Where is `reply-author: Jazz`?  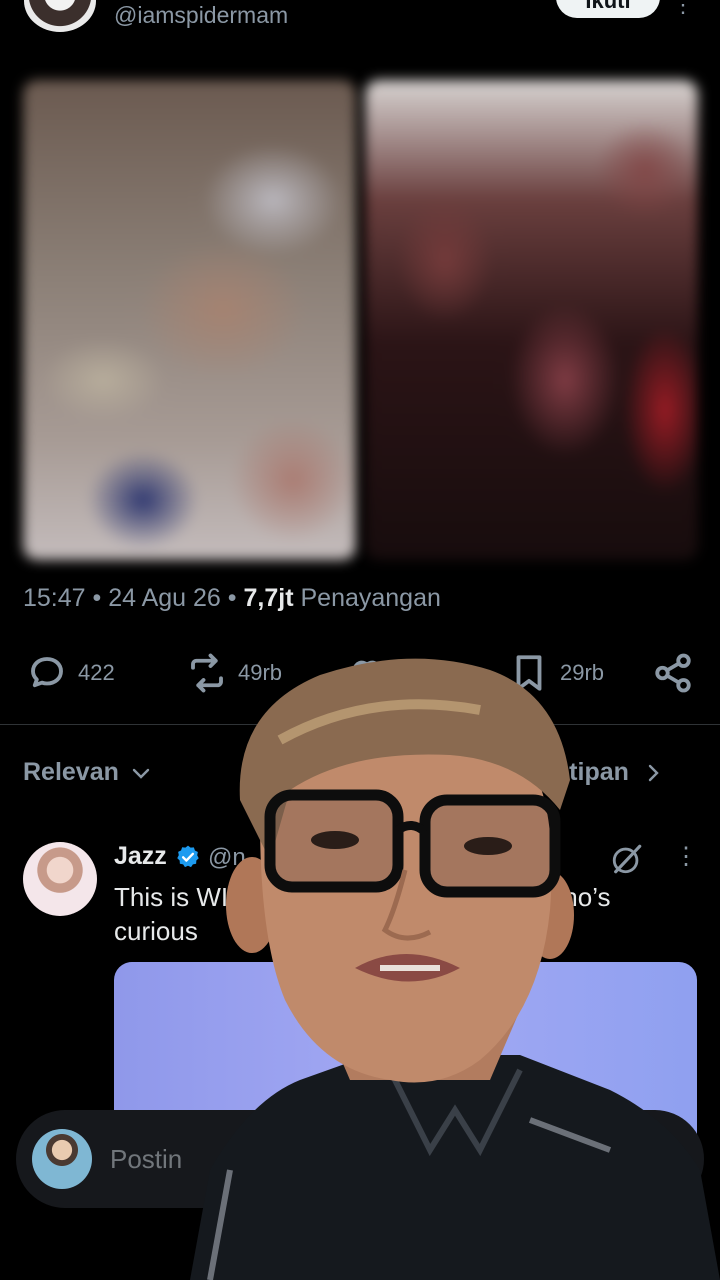 reply-author: Jazz is located at coordinates (157, 856).